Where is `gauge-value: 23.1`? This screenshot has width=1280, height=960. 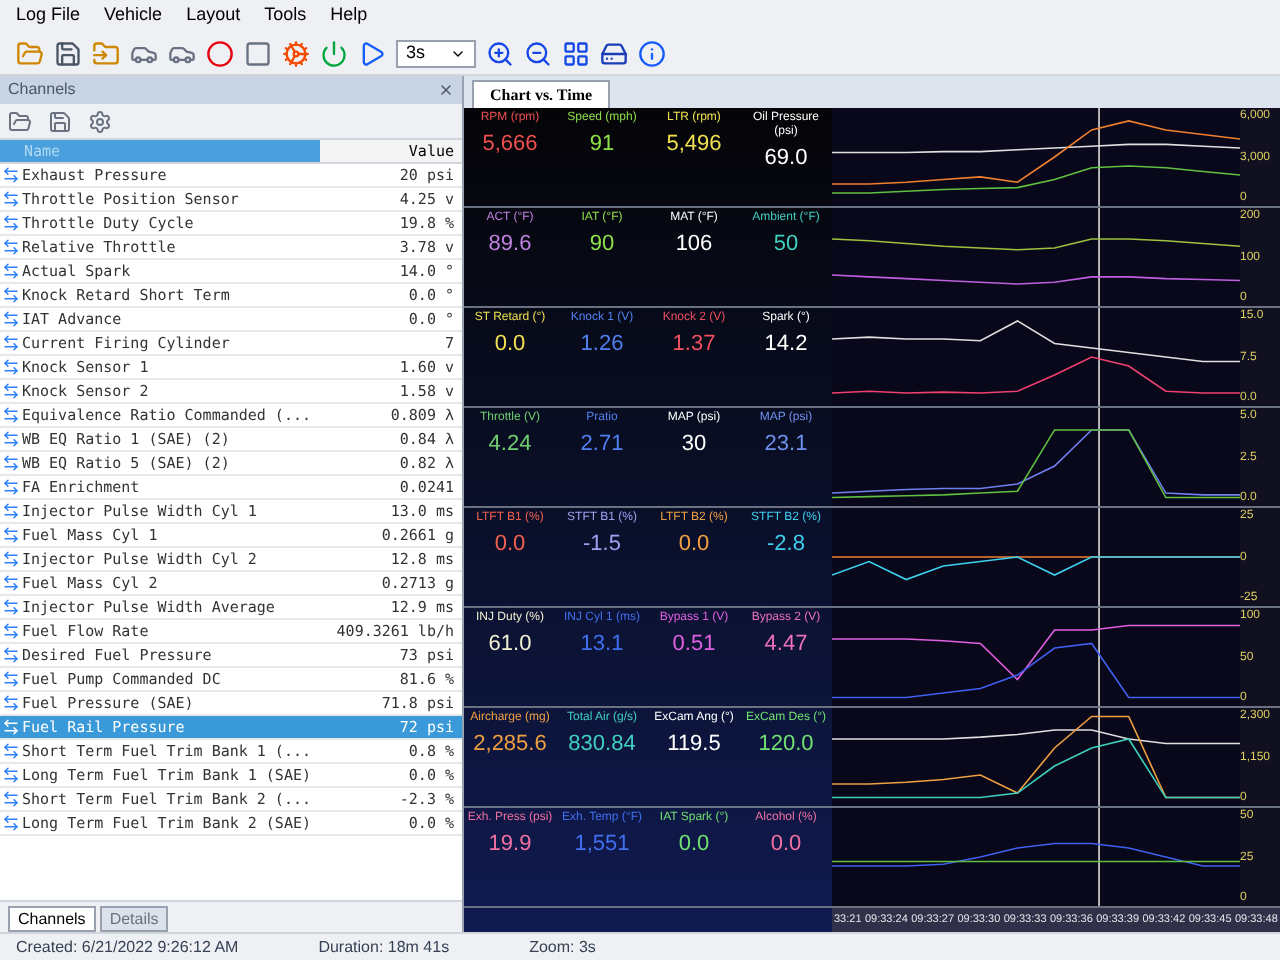
gauge-value: 23.1 is located at coordinates (786, 445).